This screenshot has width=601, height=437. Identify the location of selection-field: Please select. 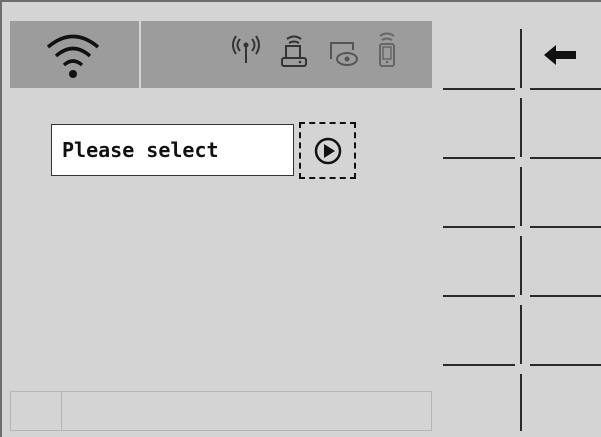
(172, 150).